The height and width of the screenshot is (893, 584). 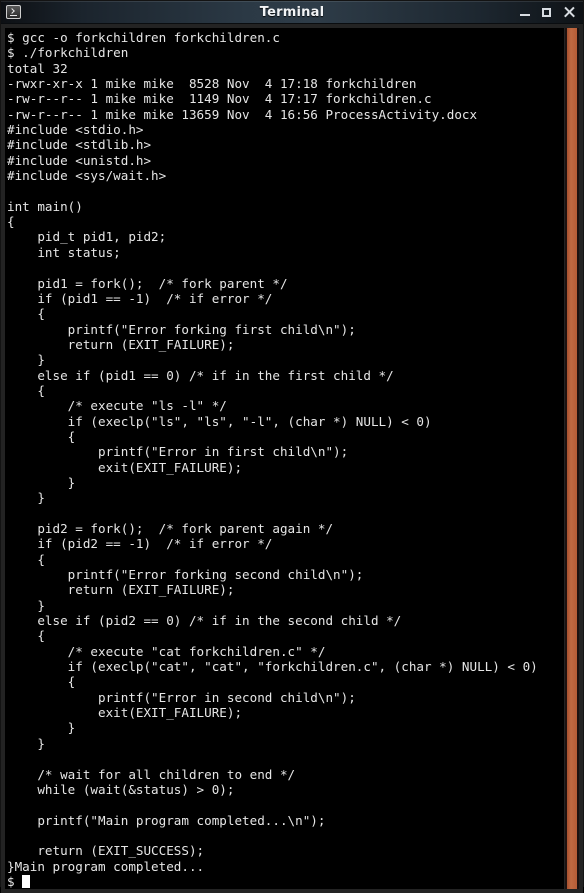 What do you see at coordinates (26, 881) in the screenshot?
I see `terminal-cursor` at bounding box center [26, 881].